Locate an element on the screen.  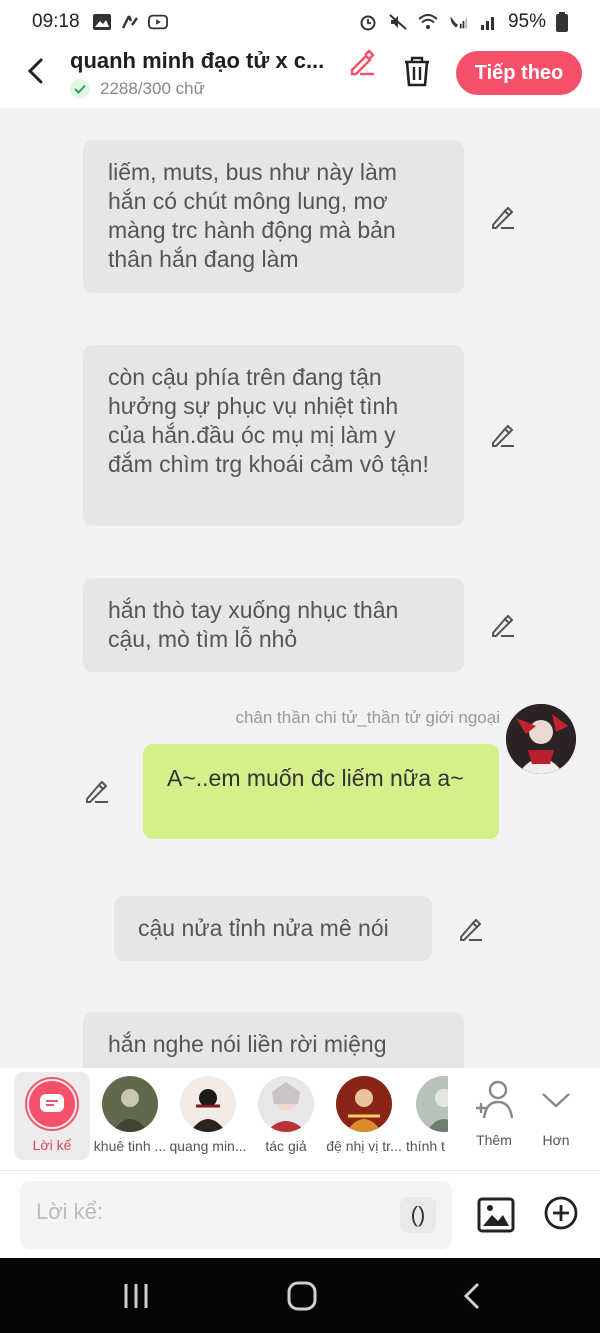
home-icon is located at coordinates (302, 1296).